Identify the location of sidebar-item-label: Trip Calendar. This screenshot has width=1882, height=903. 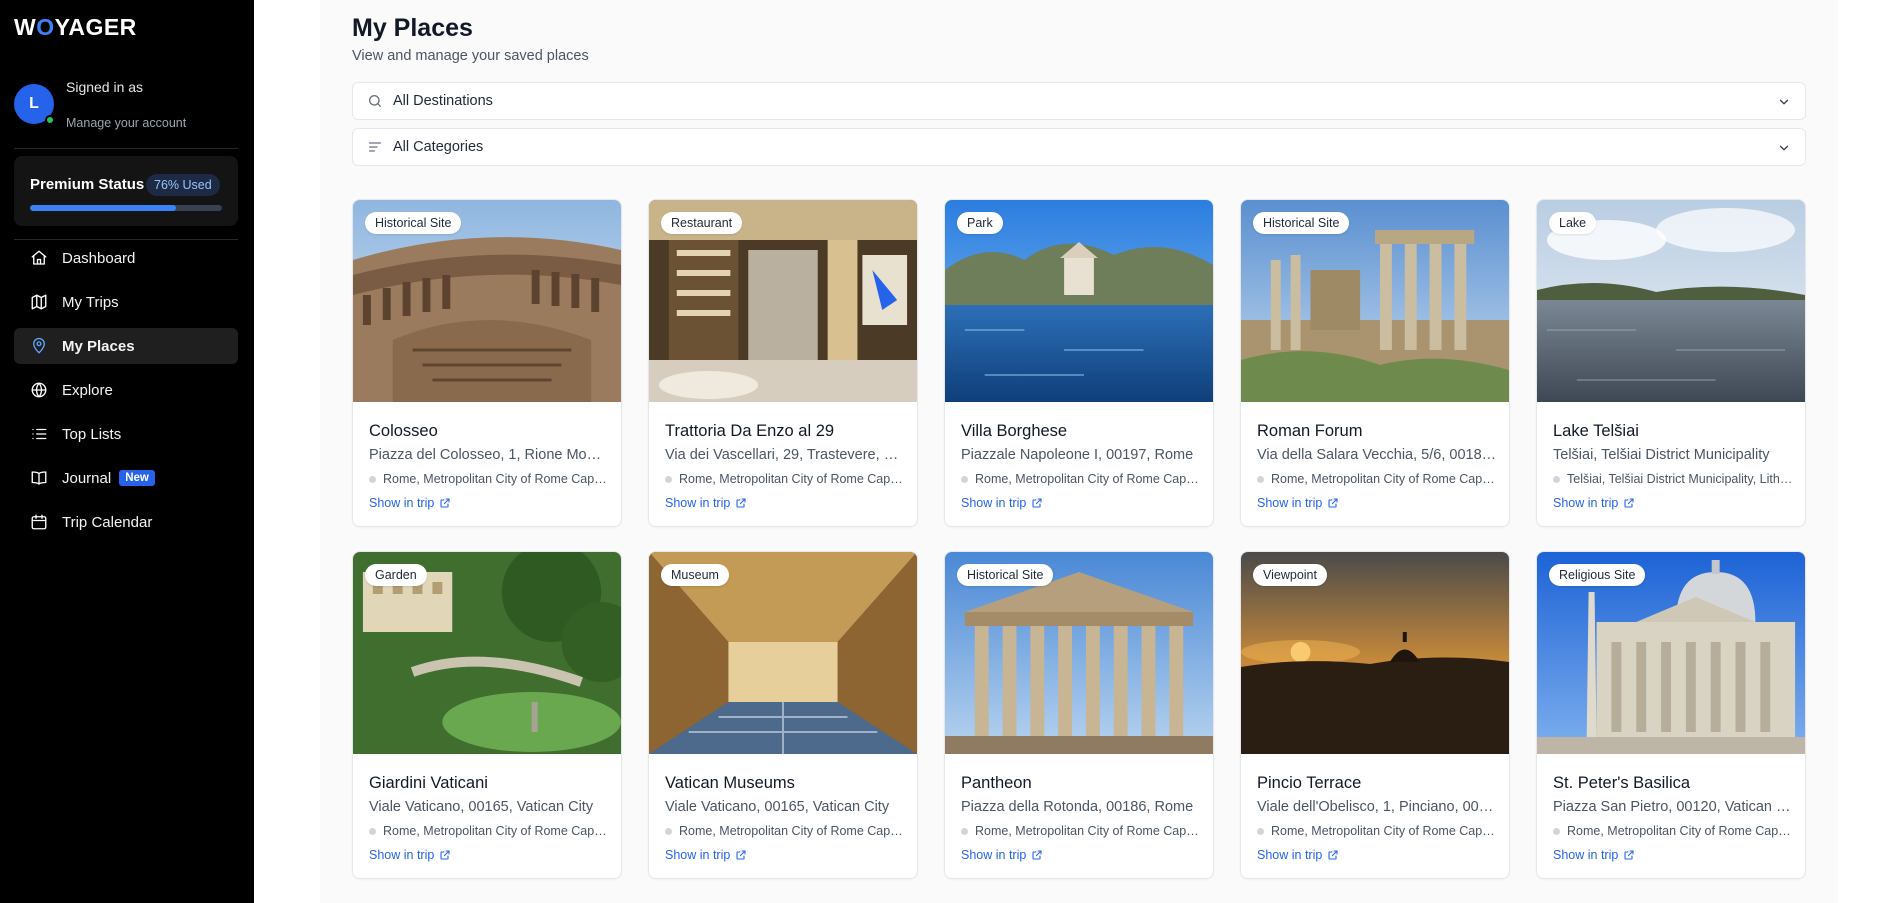
(107, 522).